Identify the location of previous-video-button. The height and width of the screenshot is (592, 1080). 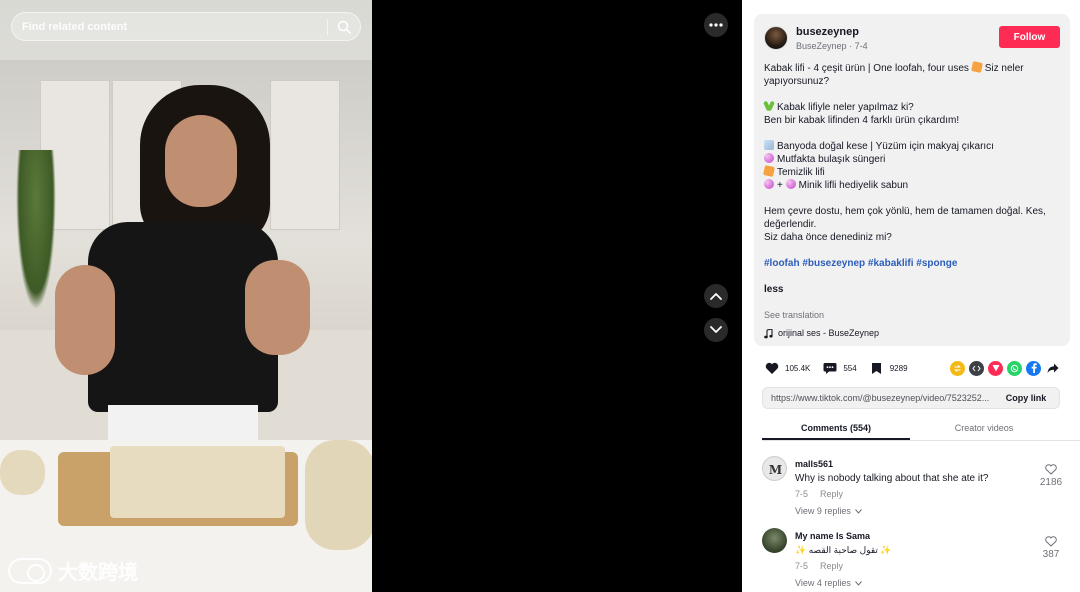
(716, 296).